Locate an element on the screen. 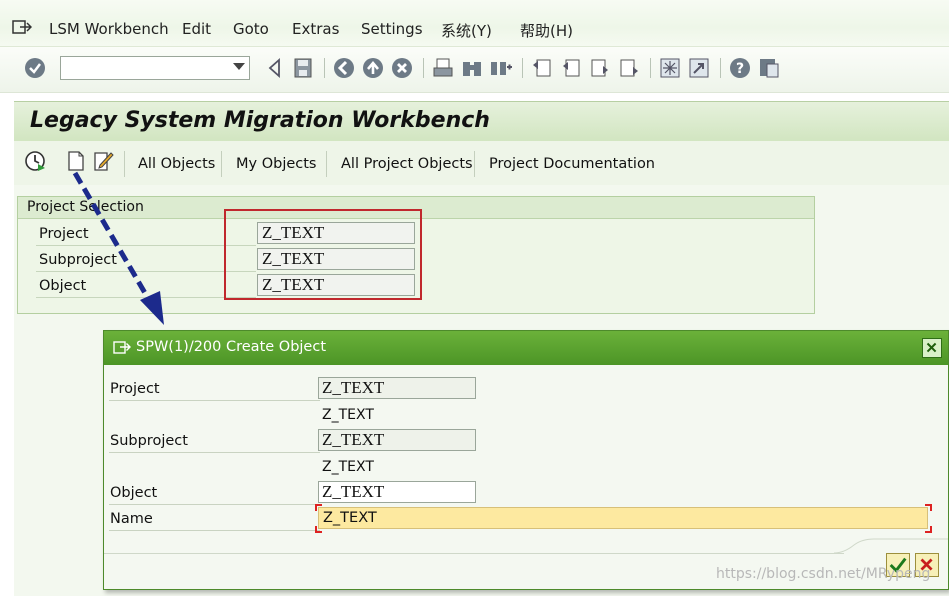 Image resolution: width=949 pixels, height=596 pixels. help-icon: ? is located at coordinates (740, 68).